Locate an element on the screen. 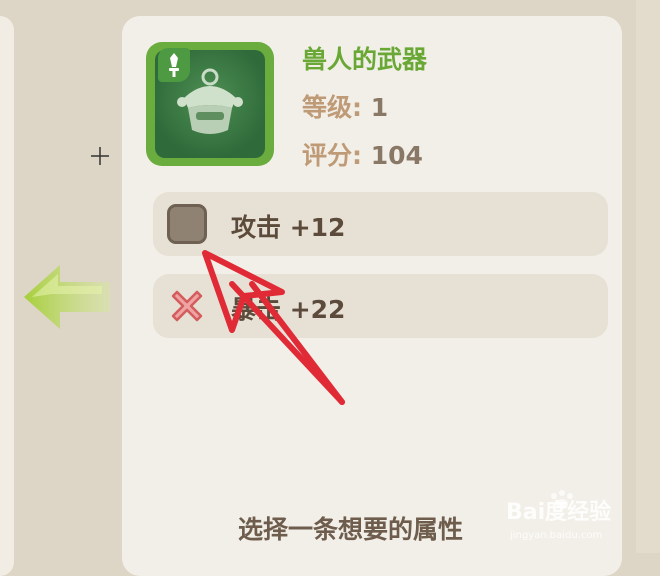  red-pointer-arrow-icon is located at coordinates (273, 327).